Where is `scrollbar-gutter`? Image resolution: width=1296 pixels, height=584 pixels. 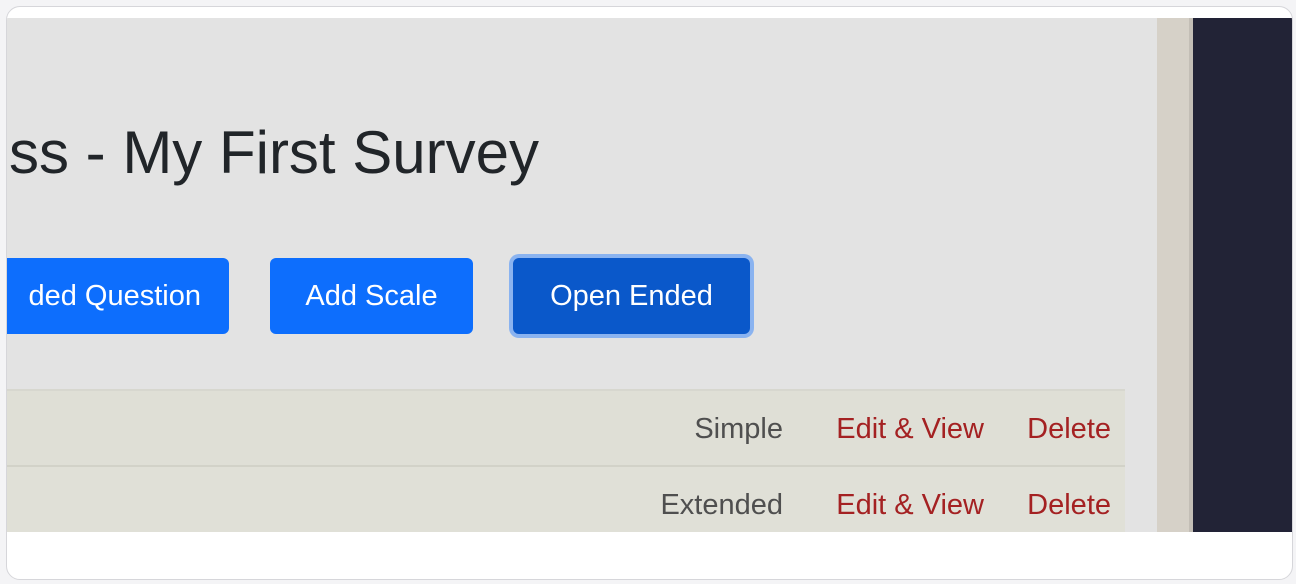
scrollbar-gutter is located at coordinates (1175, 275).